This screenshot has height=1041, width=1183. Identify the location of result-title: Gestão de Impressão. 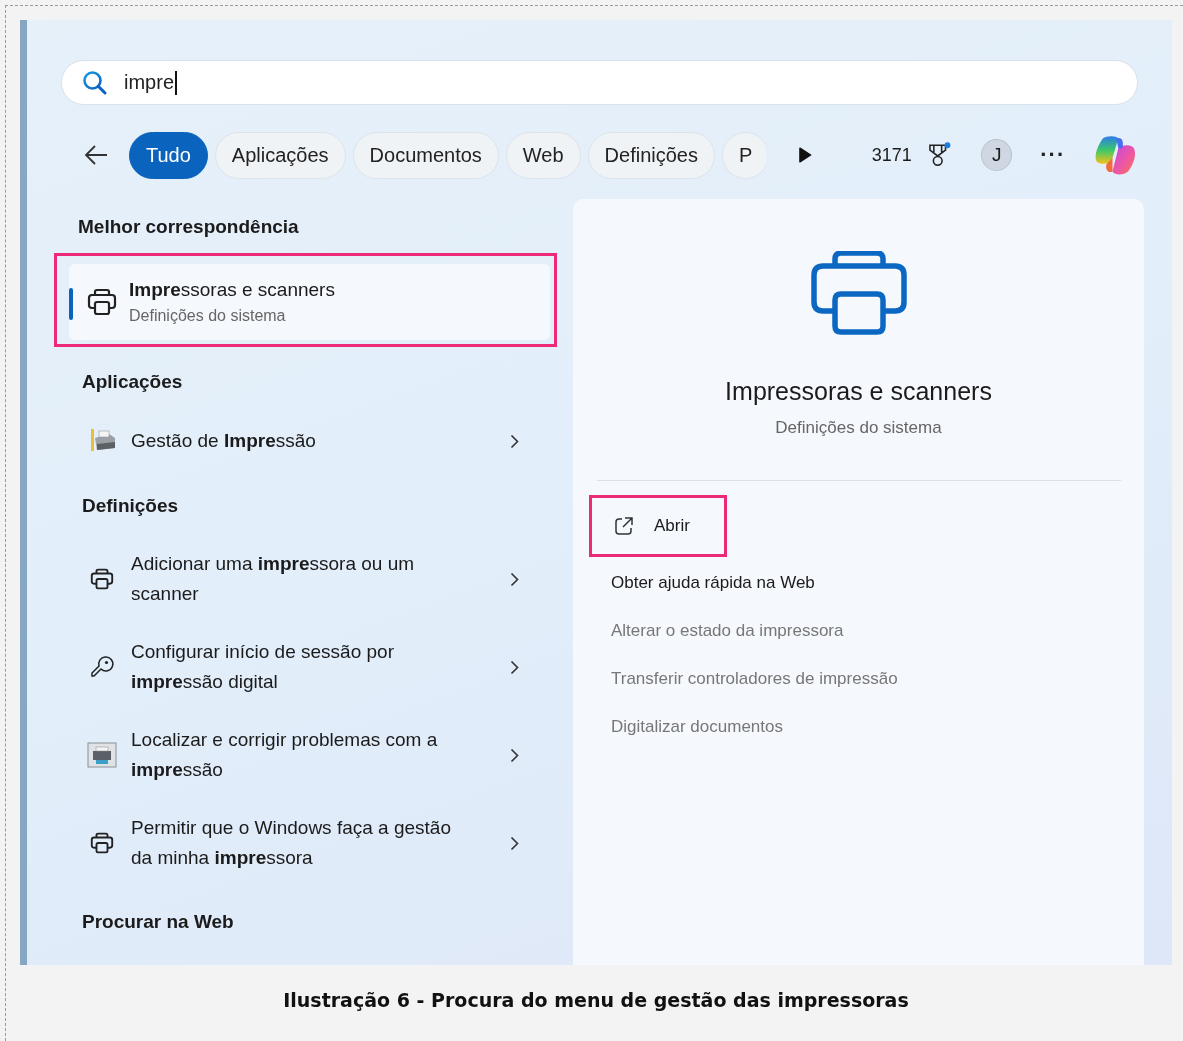
(224, 441).